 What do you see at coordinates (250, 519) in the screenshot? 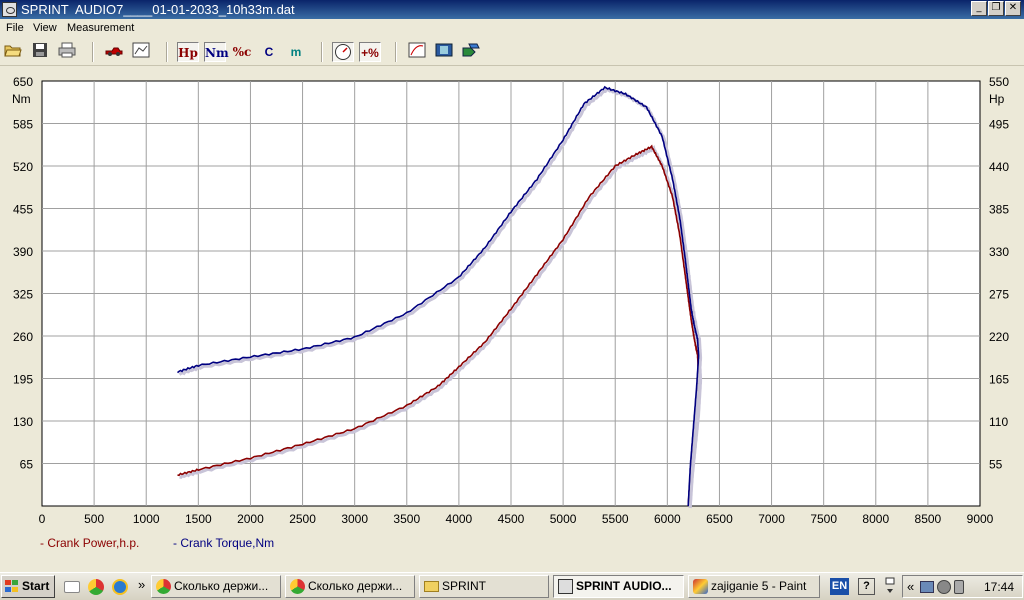
I see `x-tick-label: 2000` at bounding box center [250, 519].